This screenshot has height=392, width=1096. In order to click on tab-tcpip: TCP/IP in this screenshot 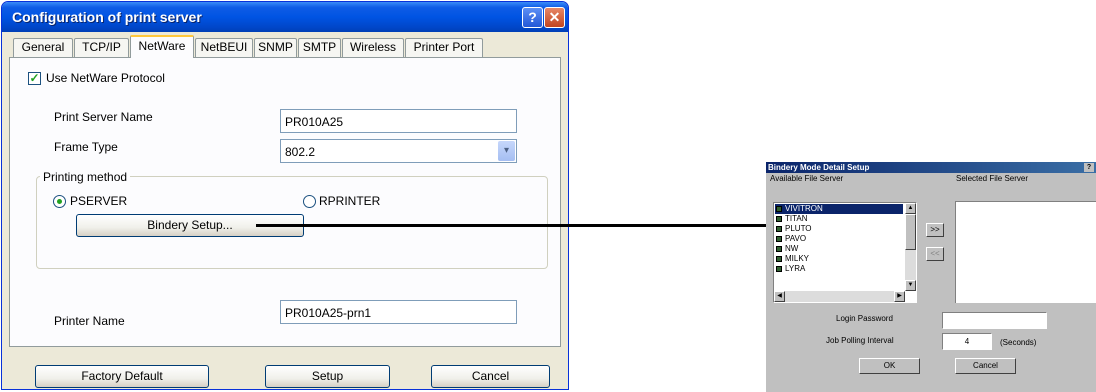, I will do `click(101, 47)`.